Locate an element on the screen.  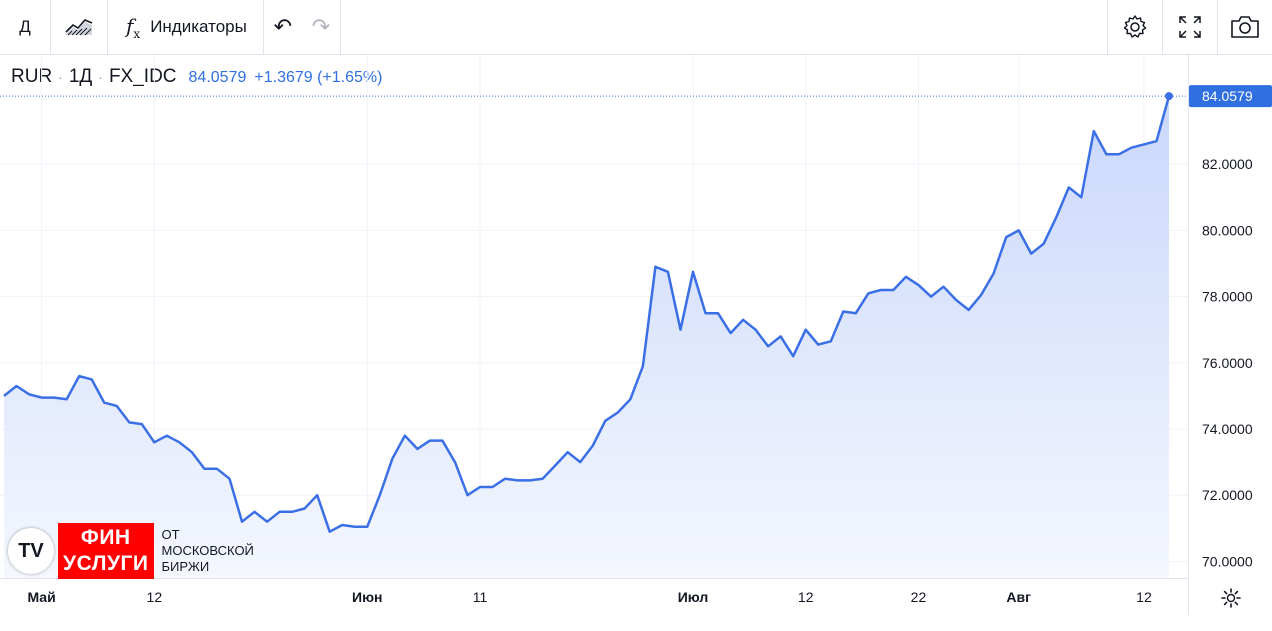
price-tick-label: 70.0000 is located at coordinates (1227, 561).